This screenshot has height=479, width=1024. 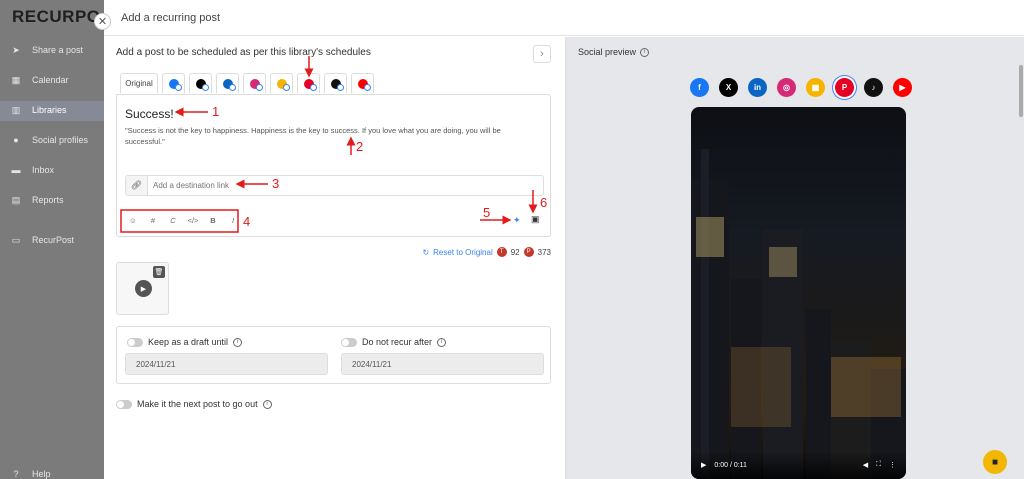 What do you see at coordinates (798, 465) in the screenshot?
I see `video-controls: ▶ 0:00 / 0:11 ◀ ⛶ ⋮` at bounding box center [798, 465].